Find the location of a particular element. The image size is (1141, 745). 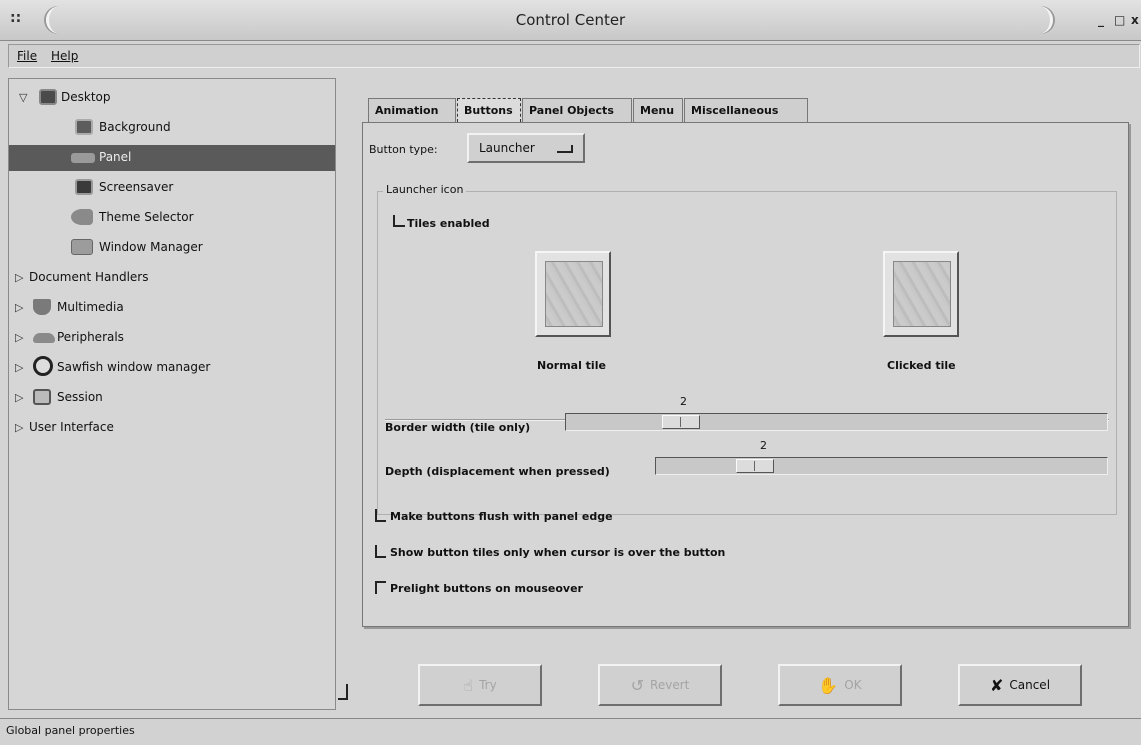

ok-label: OK is located at coordinates (853, 685).